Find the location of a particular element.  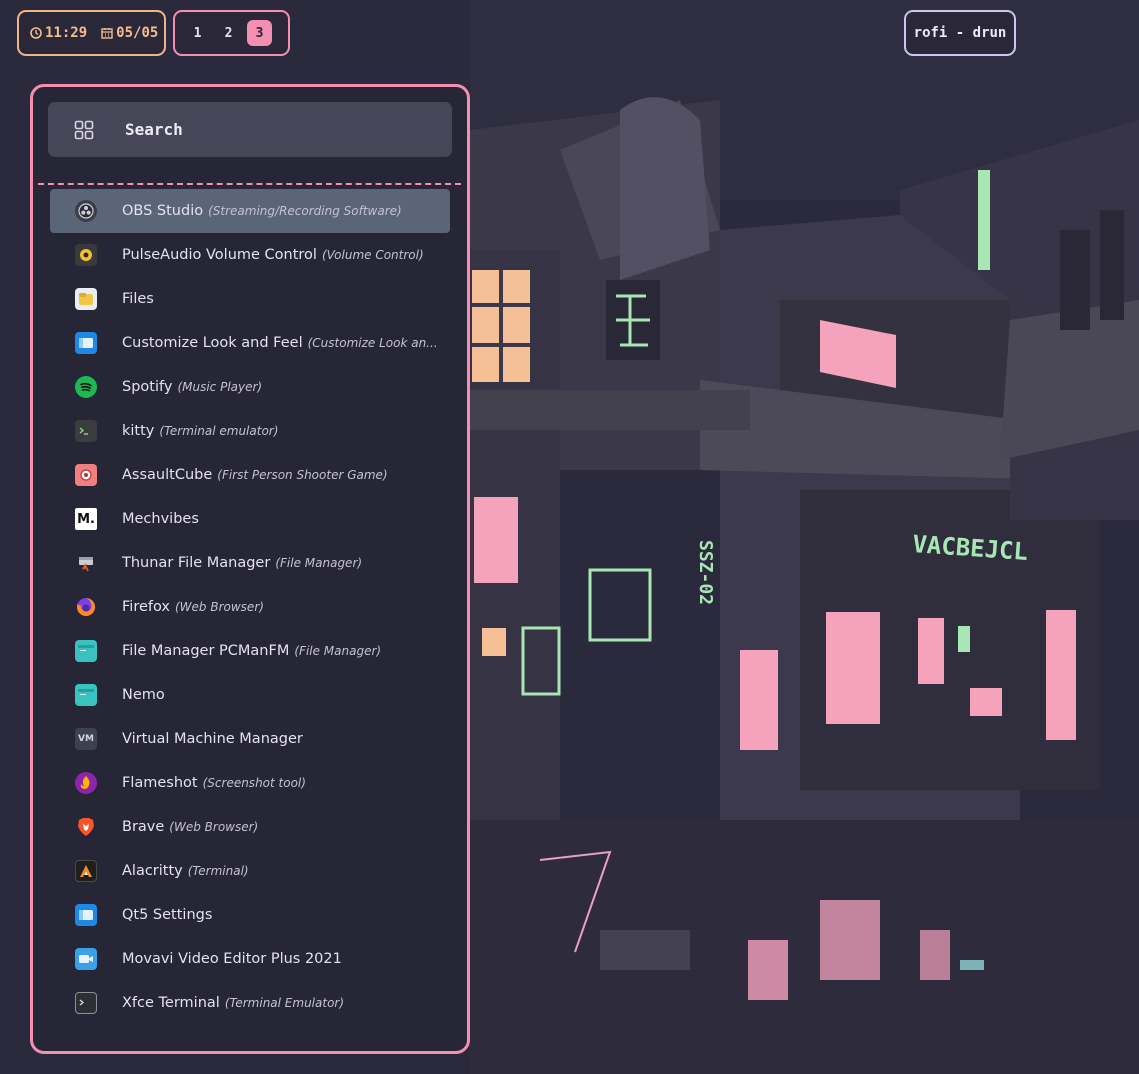

neon-sign-ssz: SSZ-02 is located at coordinates (705, 572).